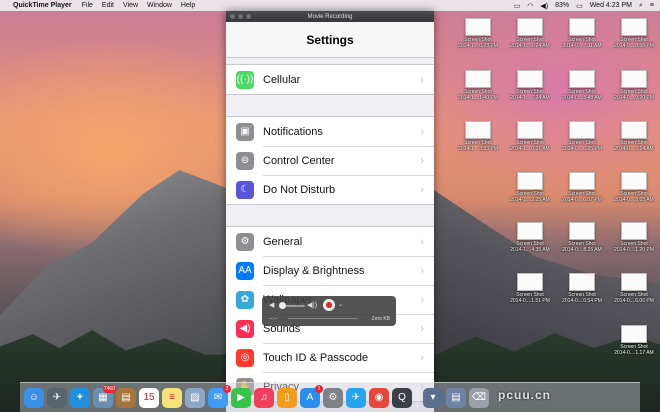 The height and width of the screenshot is (412, 660). I want to click on launchpad-icon: ✈, so click(57, 397).